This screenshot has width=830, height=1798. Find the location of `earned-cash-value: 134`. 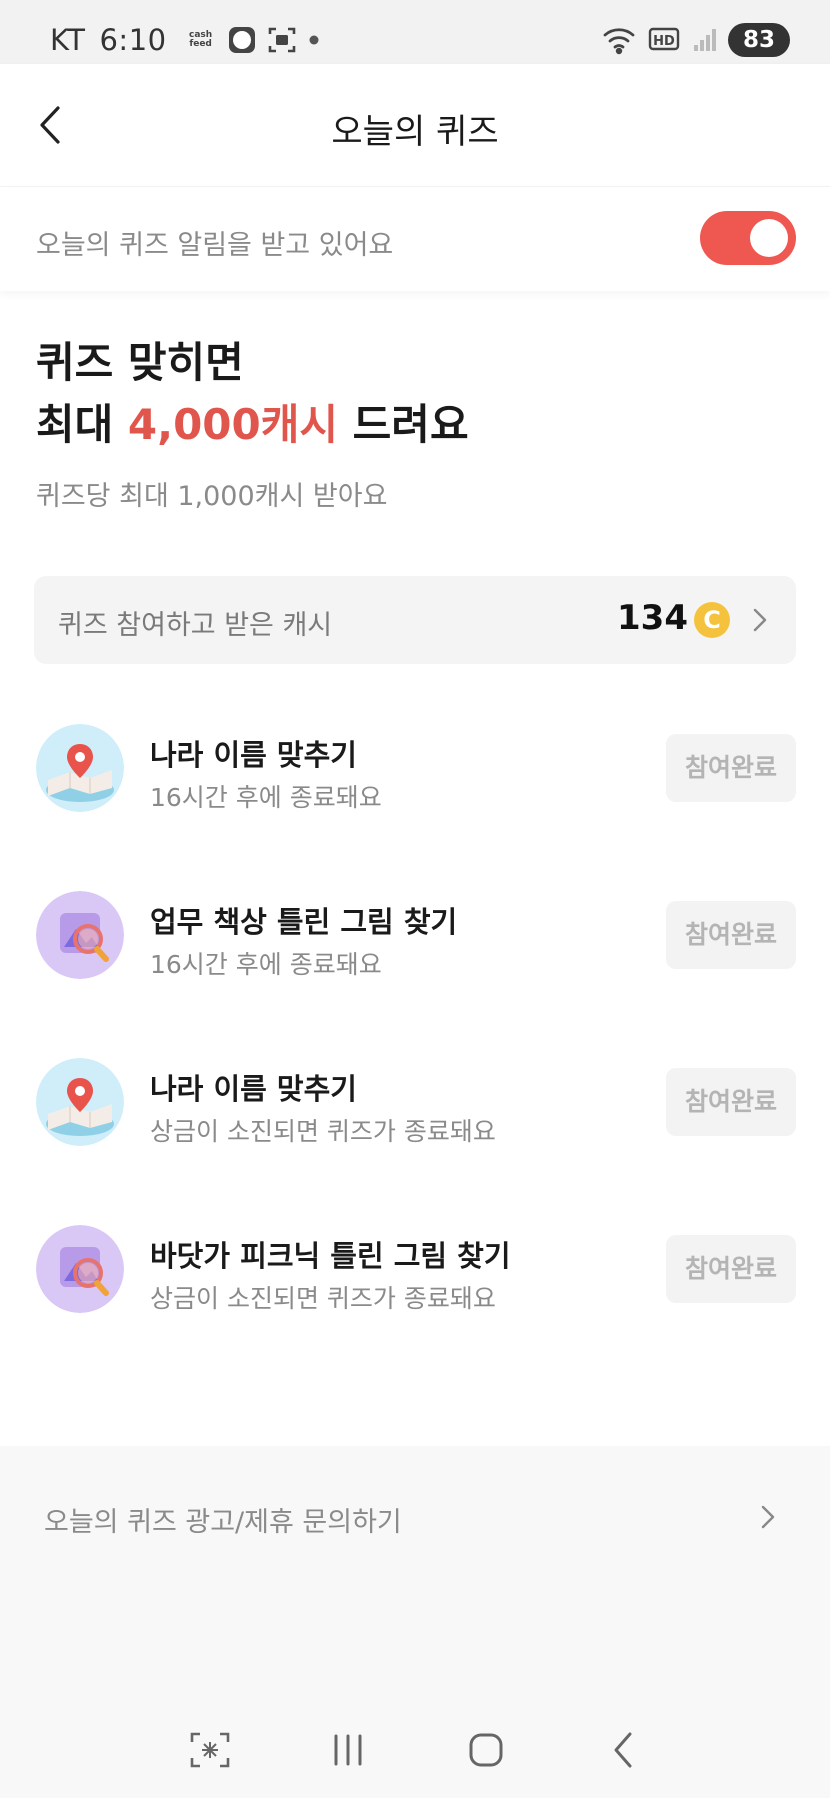

earned-cash-value: 134 is located at coordinates (652, 618).